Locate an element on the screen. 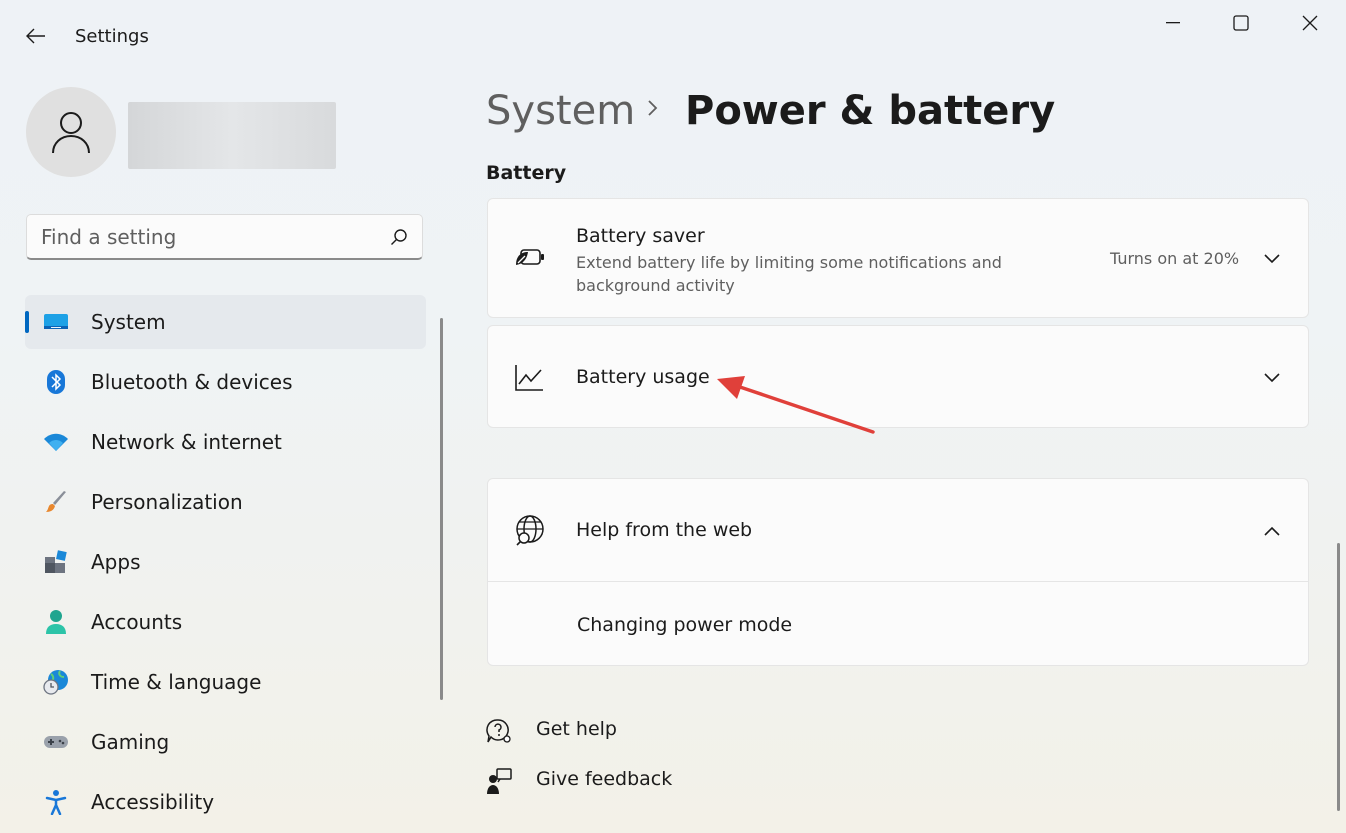 Image resolution: width=1346 pixels, height=833 pixels. battery-usage-card: Battery usage is located at coordinates (898, 376).